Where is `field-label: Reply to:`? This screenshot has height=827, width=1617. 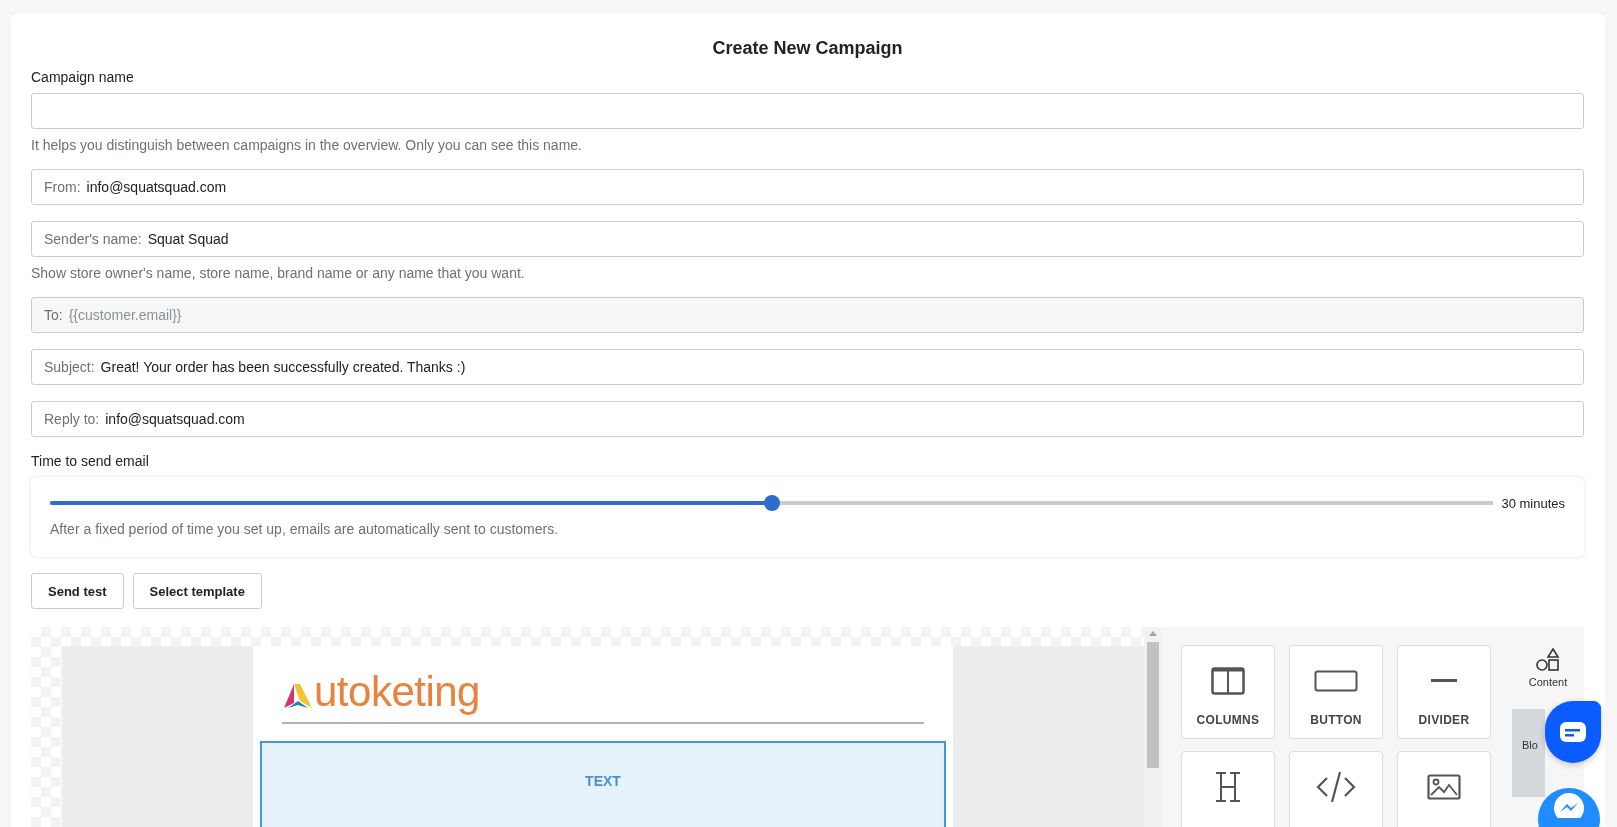 field-label: Reply to: is located at coordinates (72, 419).